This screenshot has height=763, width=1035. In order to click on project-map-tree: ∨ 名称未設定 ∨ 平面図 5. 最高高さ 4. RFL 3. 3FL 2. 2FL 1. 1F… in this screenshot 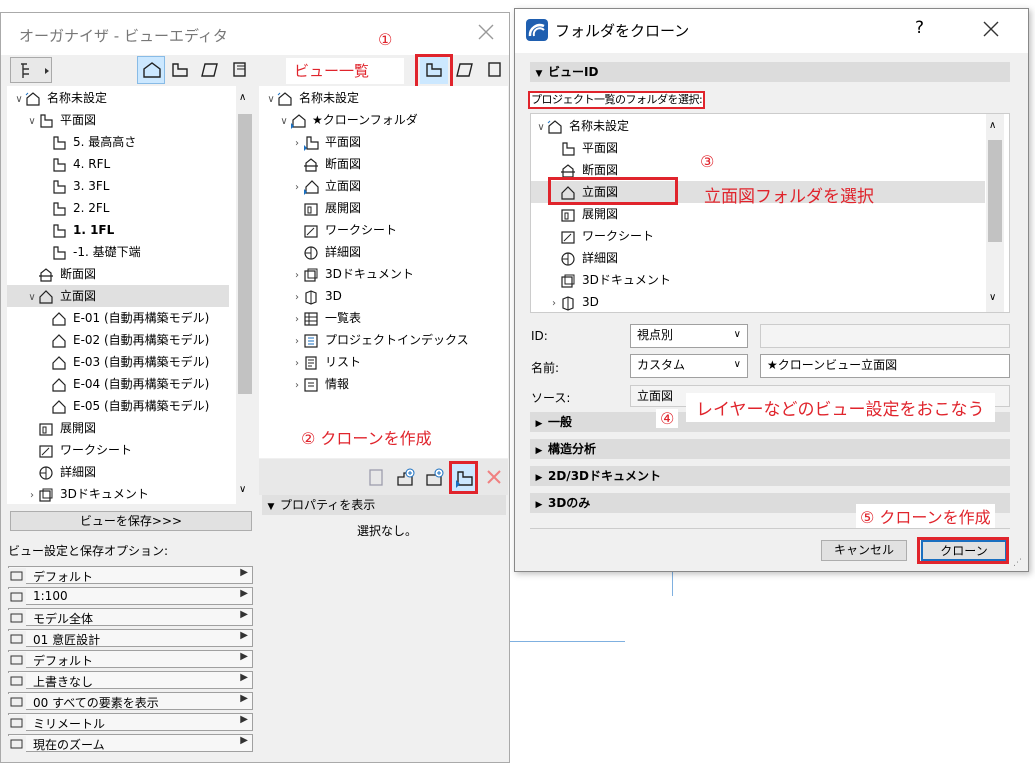, I will do `click(130, 295)`.